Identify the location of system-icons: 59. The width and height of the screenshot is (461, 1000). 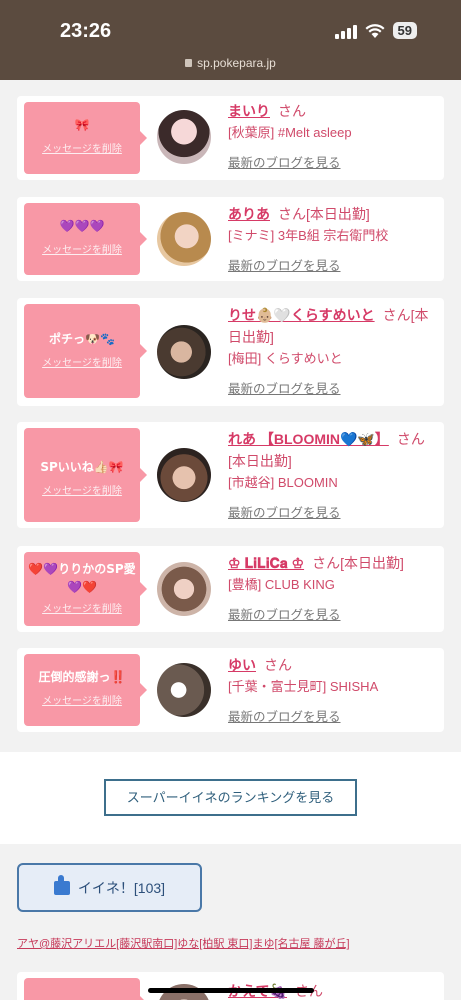
(375, 30).